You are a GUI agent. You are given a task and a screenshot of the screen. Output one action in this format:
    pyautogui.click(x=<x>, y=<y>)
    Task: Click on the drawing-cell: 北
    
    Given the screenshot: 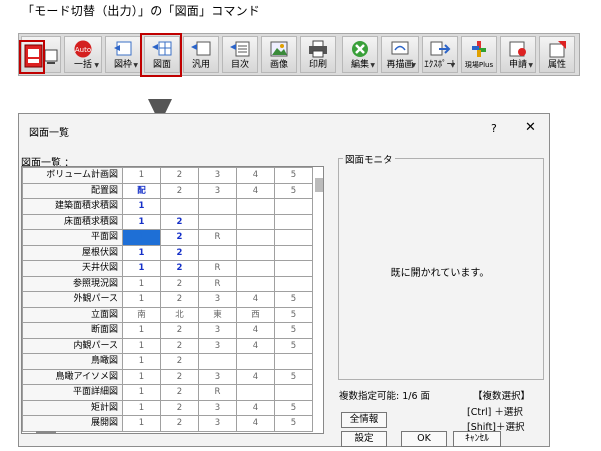 What is the action you would take?
    pyautogui.click(x=179, y=314)
    